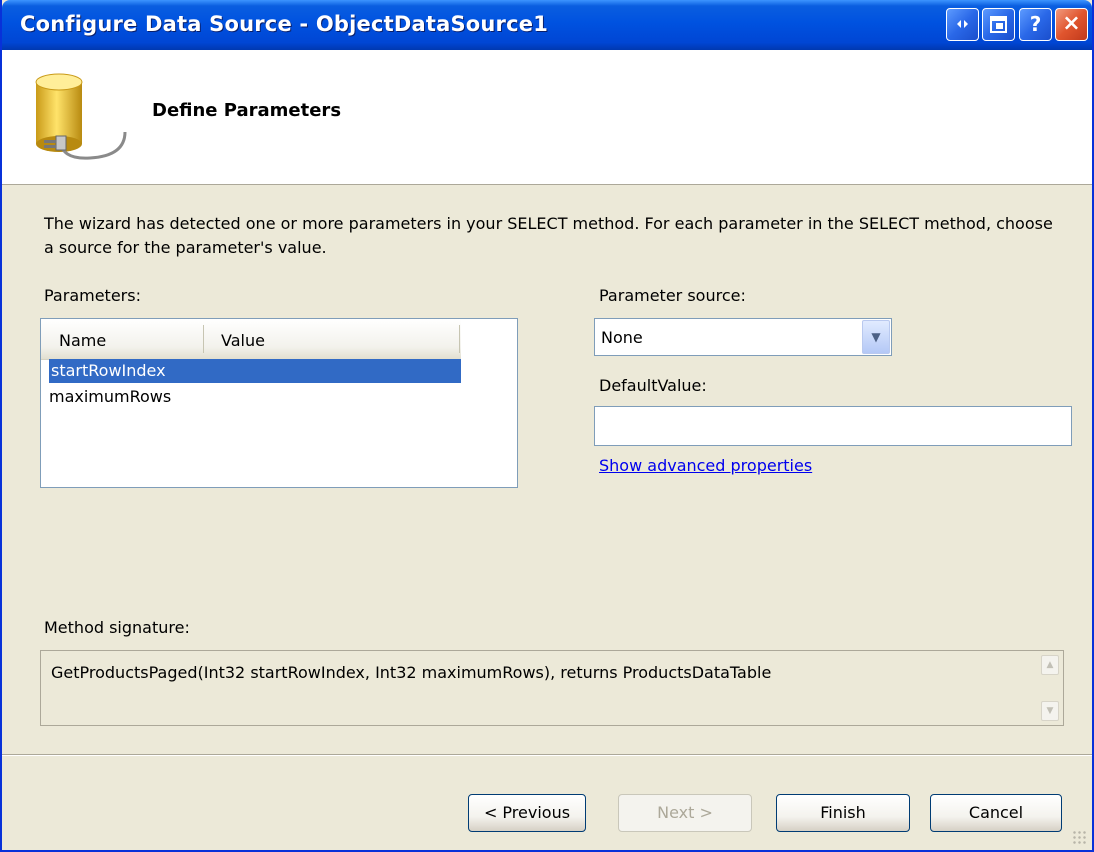 This screenshot has height=852, width=1094. Describe the element at coordinates (117, 627) in the screenshot. I see `method-signature-label: Method signature:` at that location.